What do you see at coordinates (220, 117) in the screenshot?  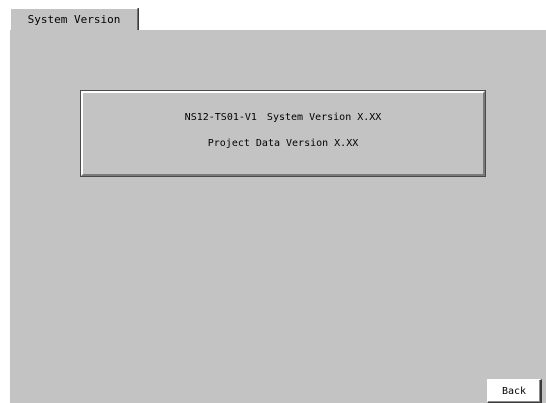 I see `model-name: NS12-TS01-V1` at bounding box center [220, 117].